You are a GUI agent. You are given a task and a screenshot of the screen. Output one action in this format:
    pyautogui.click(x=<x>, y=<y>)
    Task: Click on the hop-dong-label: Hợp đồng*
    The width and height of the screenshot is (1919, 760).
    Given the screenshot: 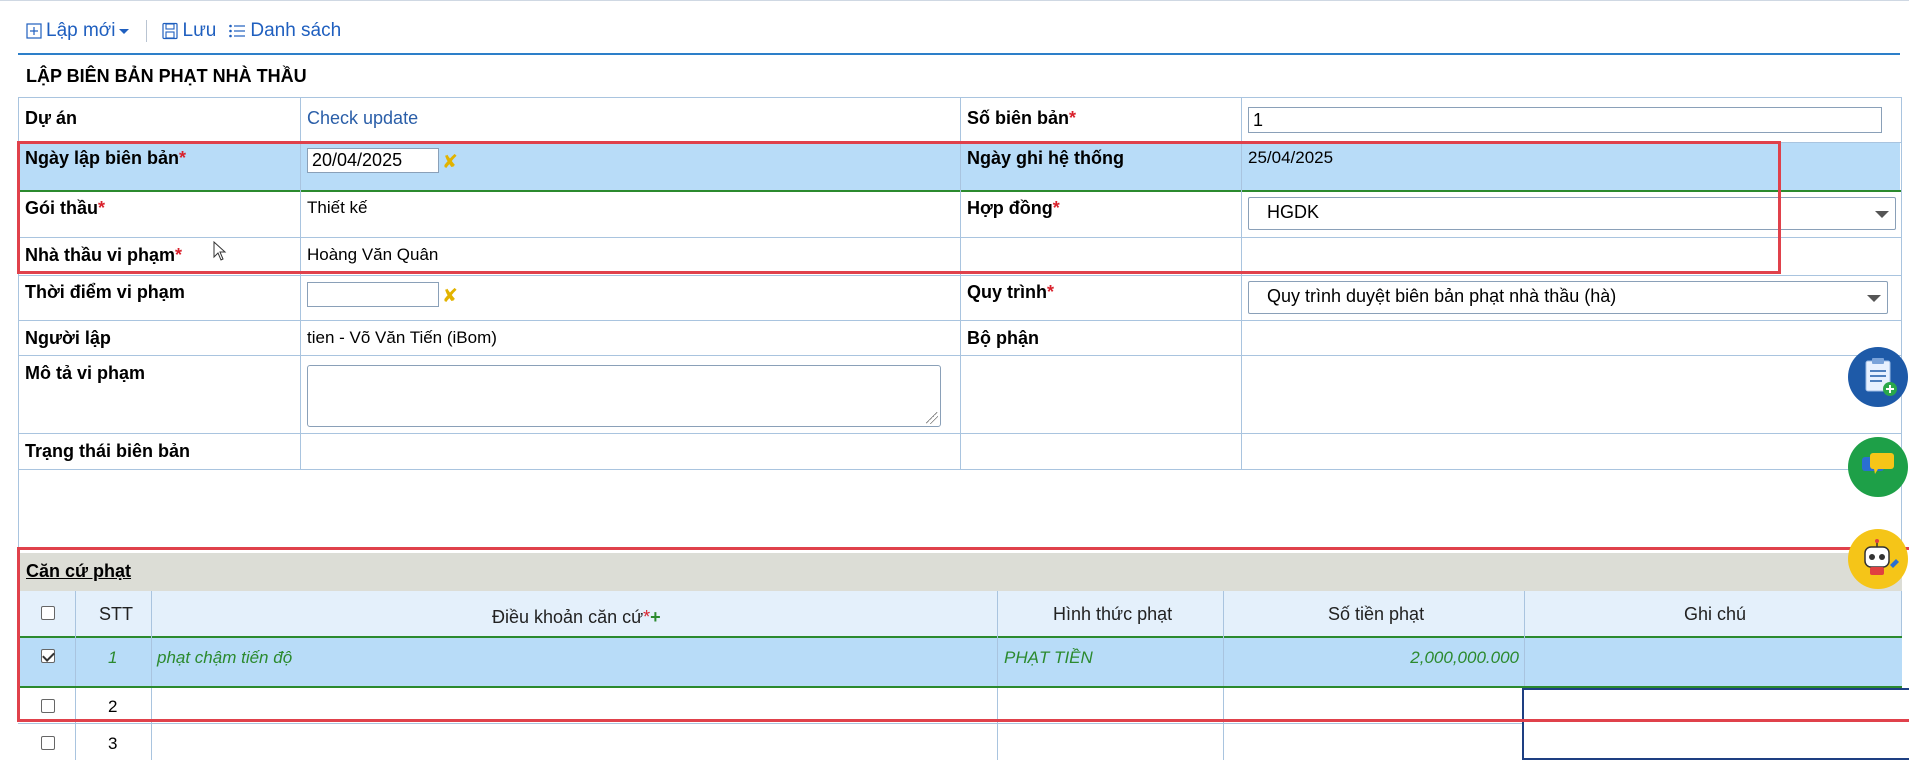 What is the action you would take?
    pyautogui.click(x=1013, y=208)
    